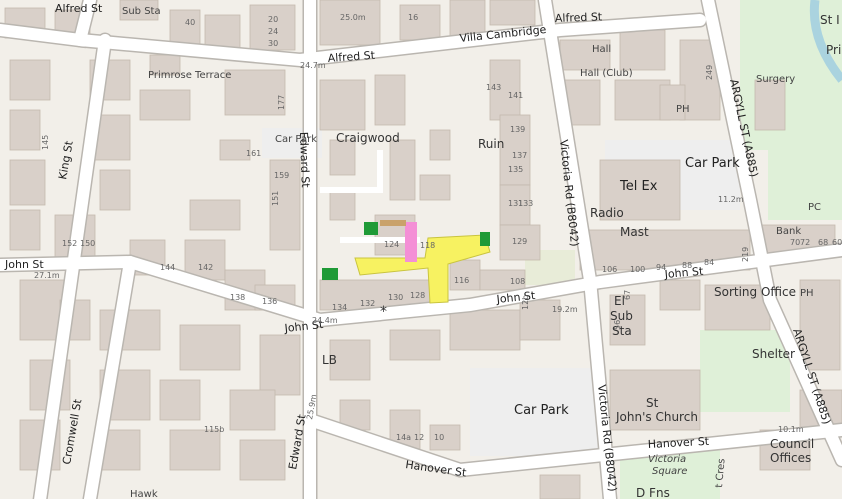 The image size is (842, 499). What do you see at coordinates (325, 320) in the screenshot?
I see `elevation-24-4: 24.4m` at bounding box center [325, 320].